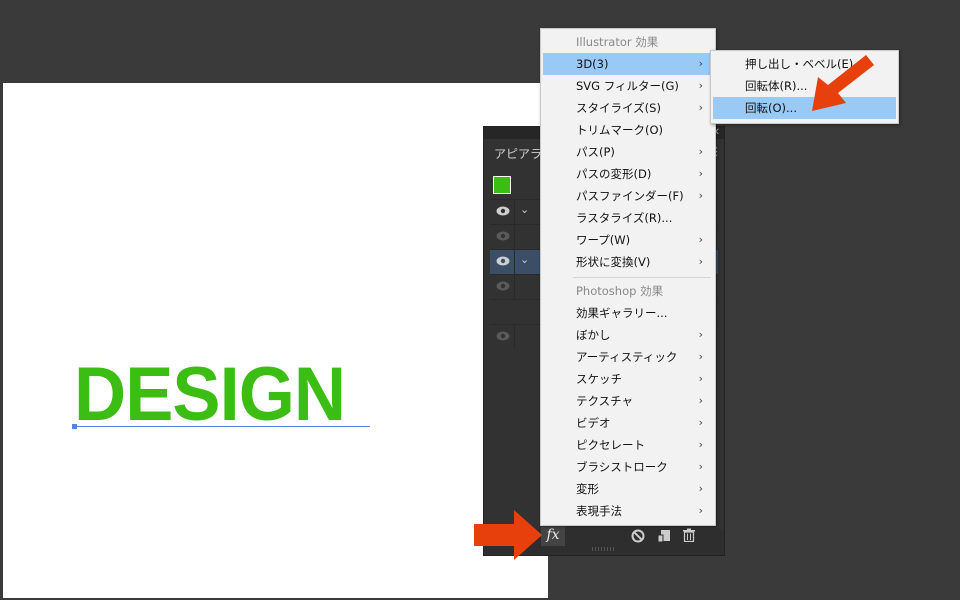  What do you see at coordinates (628, 130) in the screenshot?
I see `menu-item-trim-marks: トリムマーク(O)` at bounding box center [628, 130].